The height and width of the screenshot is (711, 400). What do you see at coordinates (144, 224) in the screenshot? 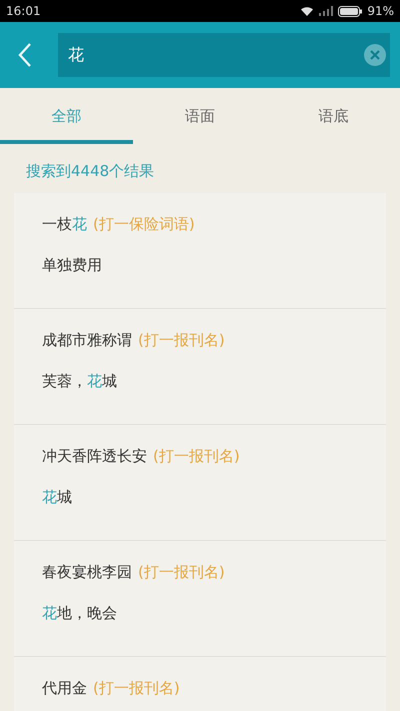
I see `riddle-hint: (打一保险词语)` at bounding box center [144, 224].